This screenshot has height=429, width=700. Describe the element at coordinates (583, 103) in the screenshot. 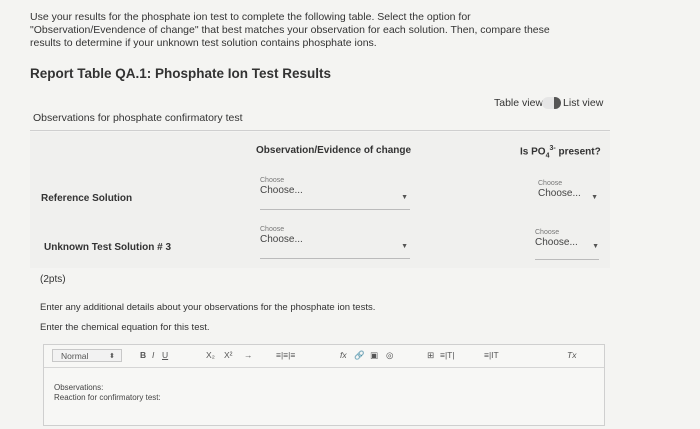

I see `list-view-label: List view` at that location.